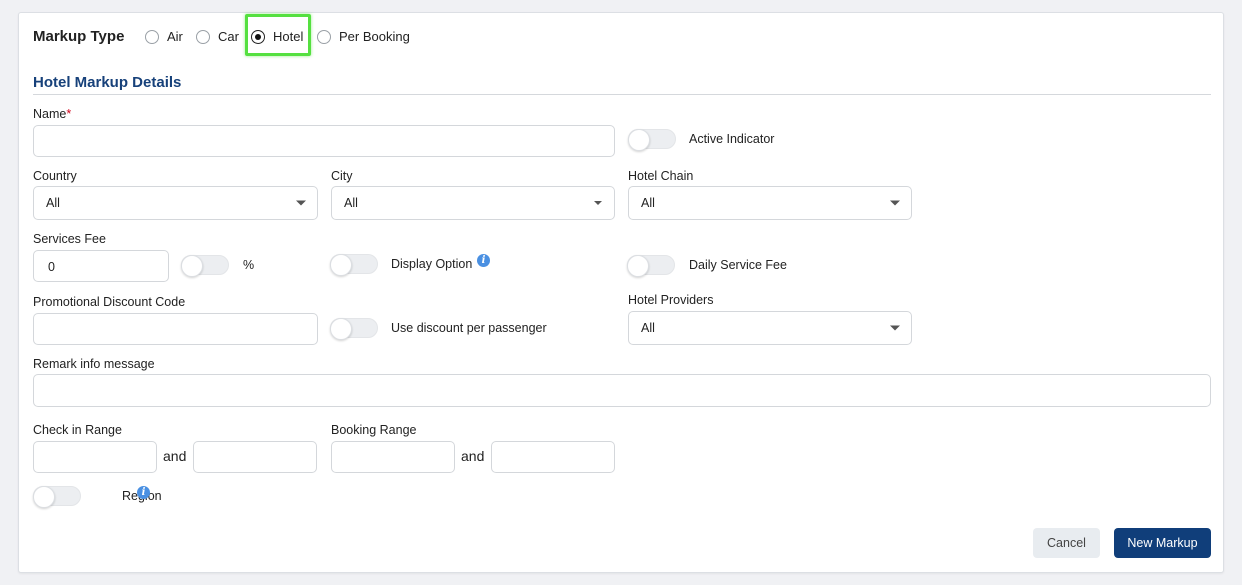  Describe the element at coordinates (374, 36) in the screenshot. I see `radio-per-booking-label: Per Booking` at that location.